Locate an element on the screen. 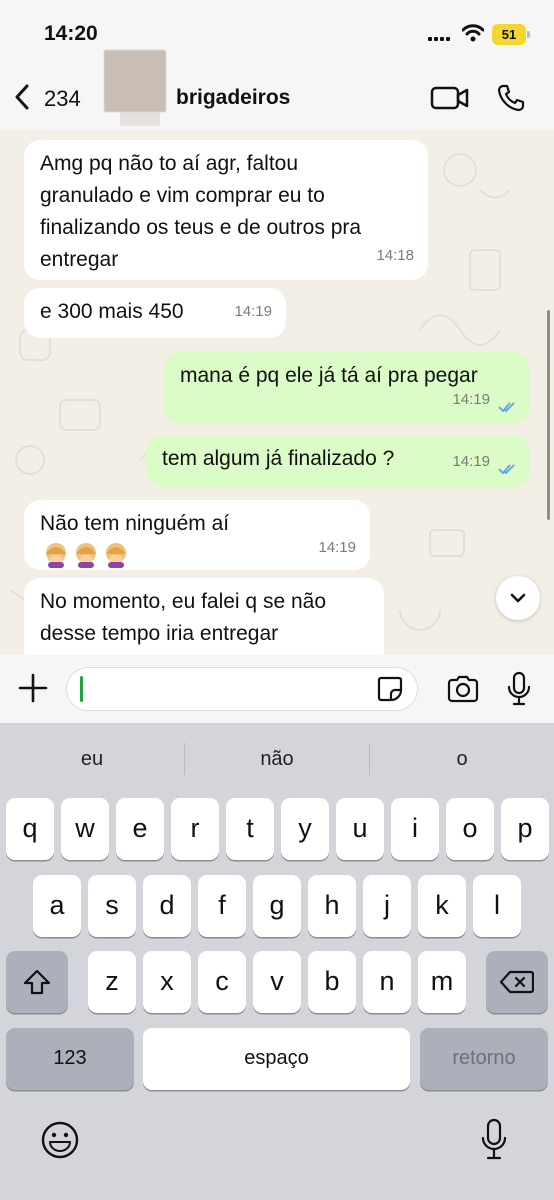 The height and width of the screenshot is (1200, 554). key-w: w is located at coordinates (85, 829).